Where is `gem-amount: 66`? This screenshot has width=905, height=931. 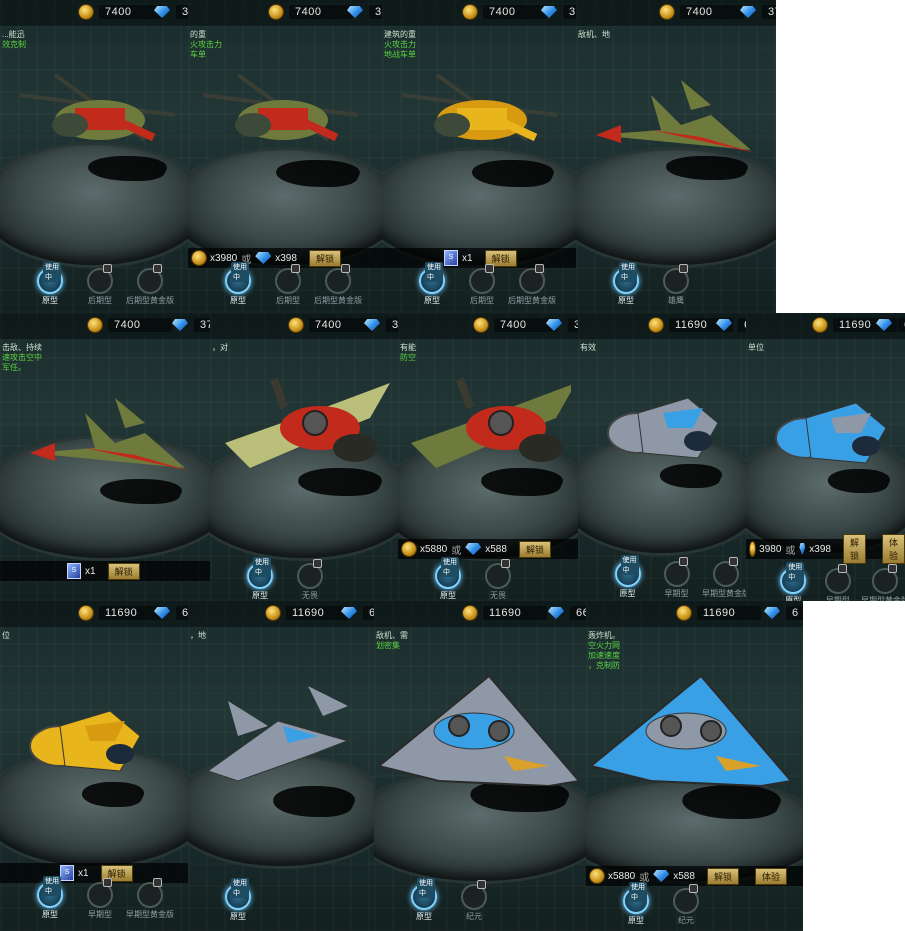
gem-amount: 66 is located at coordinates (182, 613).